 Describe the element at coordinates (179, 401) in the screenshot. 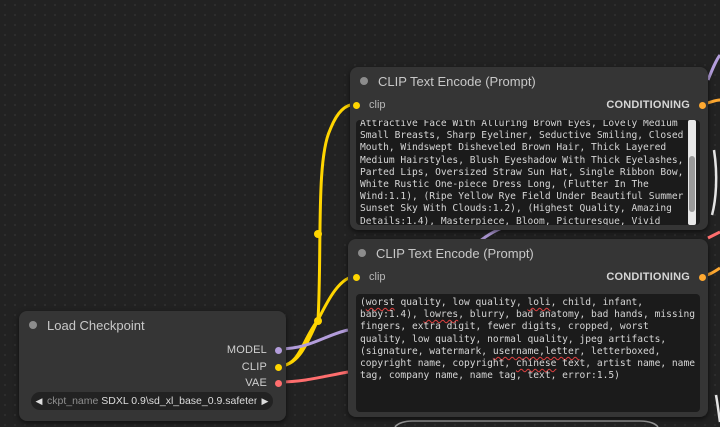

I see `ckpt-name-value: SDXL 0.9\sd_xl_base_0.9.safetensors` at that location.